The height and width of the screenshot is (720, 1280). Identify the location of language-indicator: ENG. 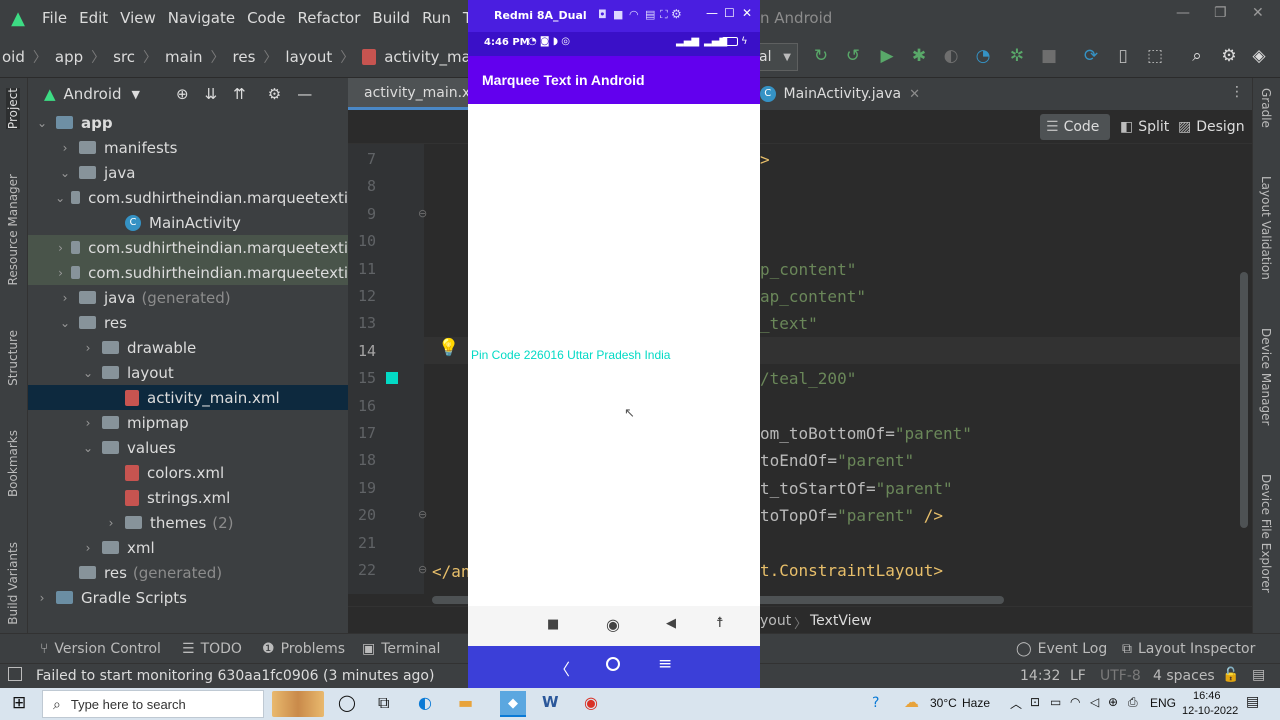
(1163, 703).